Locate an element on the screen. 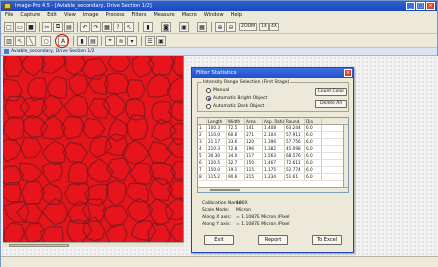 The image size is (438, 267). menu-filters: Filters is located at coordinates (138, 15).